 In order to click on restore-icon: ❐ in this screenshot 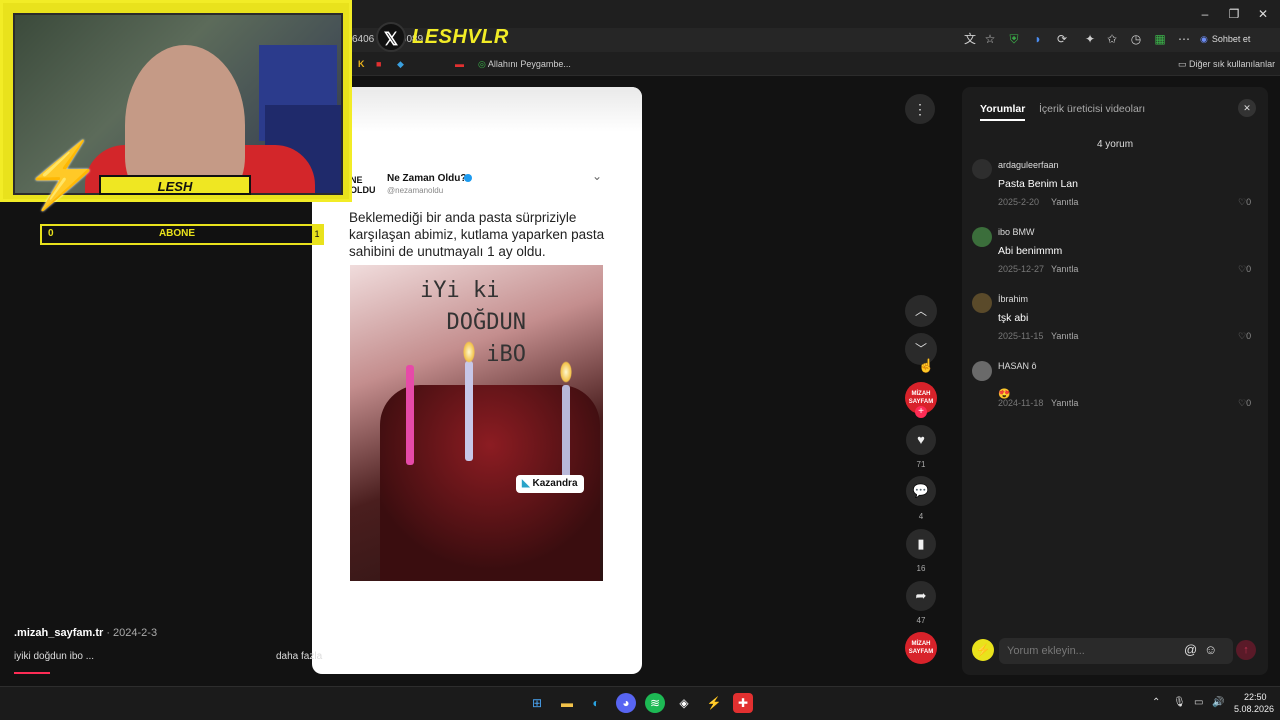, I will do `click(1234, 14)`.